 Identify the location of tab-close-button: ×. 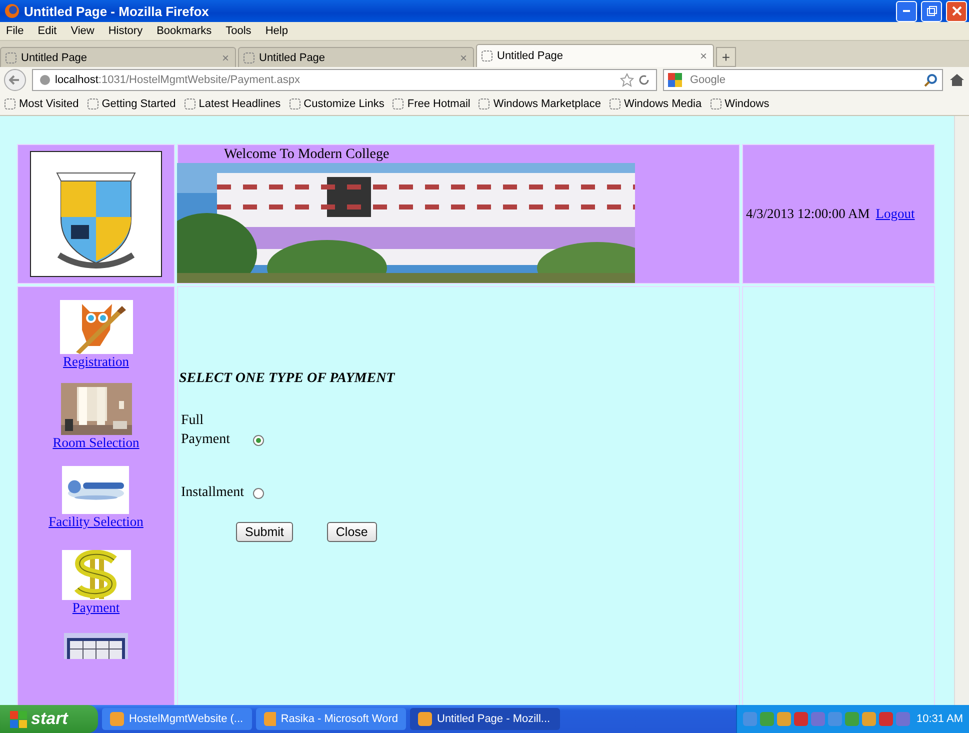
(703, 56).